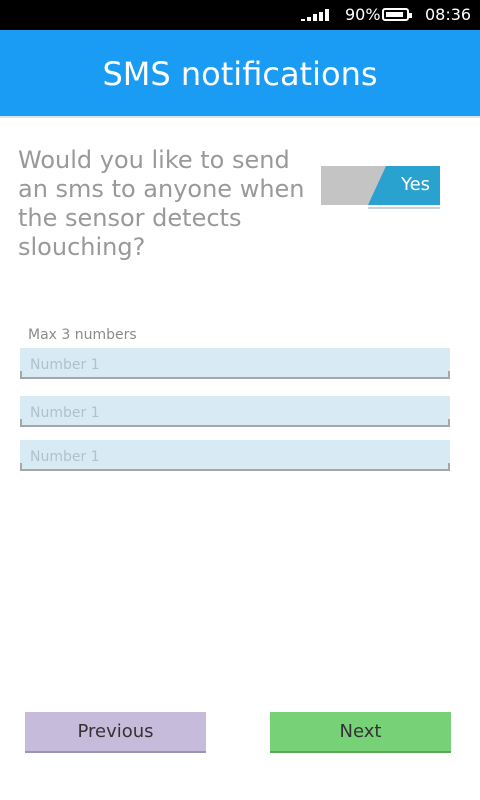 This screenshot has height=800, width=480. What do you see at coordinates (448, 14) in the screenshot?
I see `clock: 08:36` at bounding box center [448, 14].